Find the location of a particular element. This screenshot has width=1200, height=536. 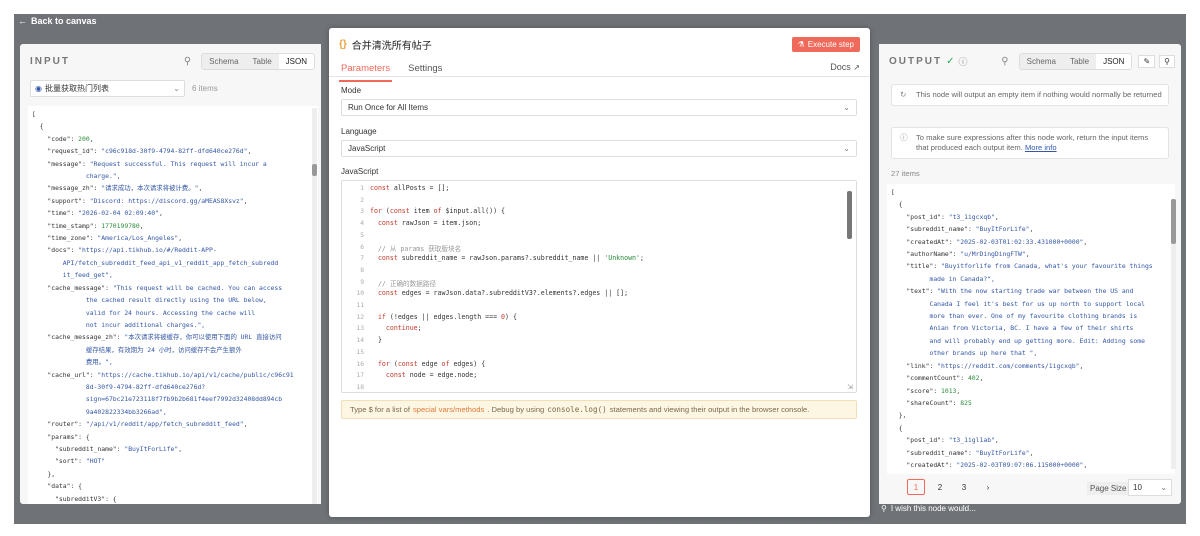

json-line: "score": 1013, is located at coordinates (926, 390).